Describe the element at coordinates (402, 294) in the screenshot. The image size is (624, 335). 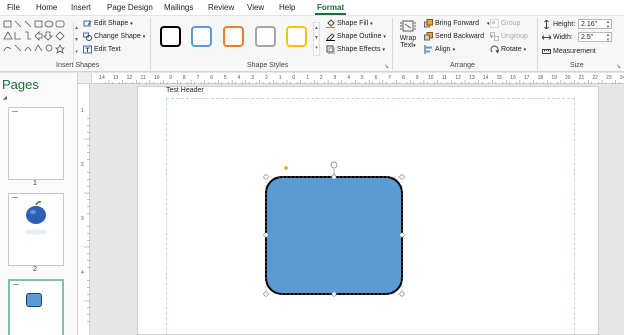
I see `resize-handle-bottom-right` at that location.